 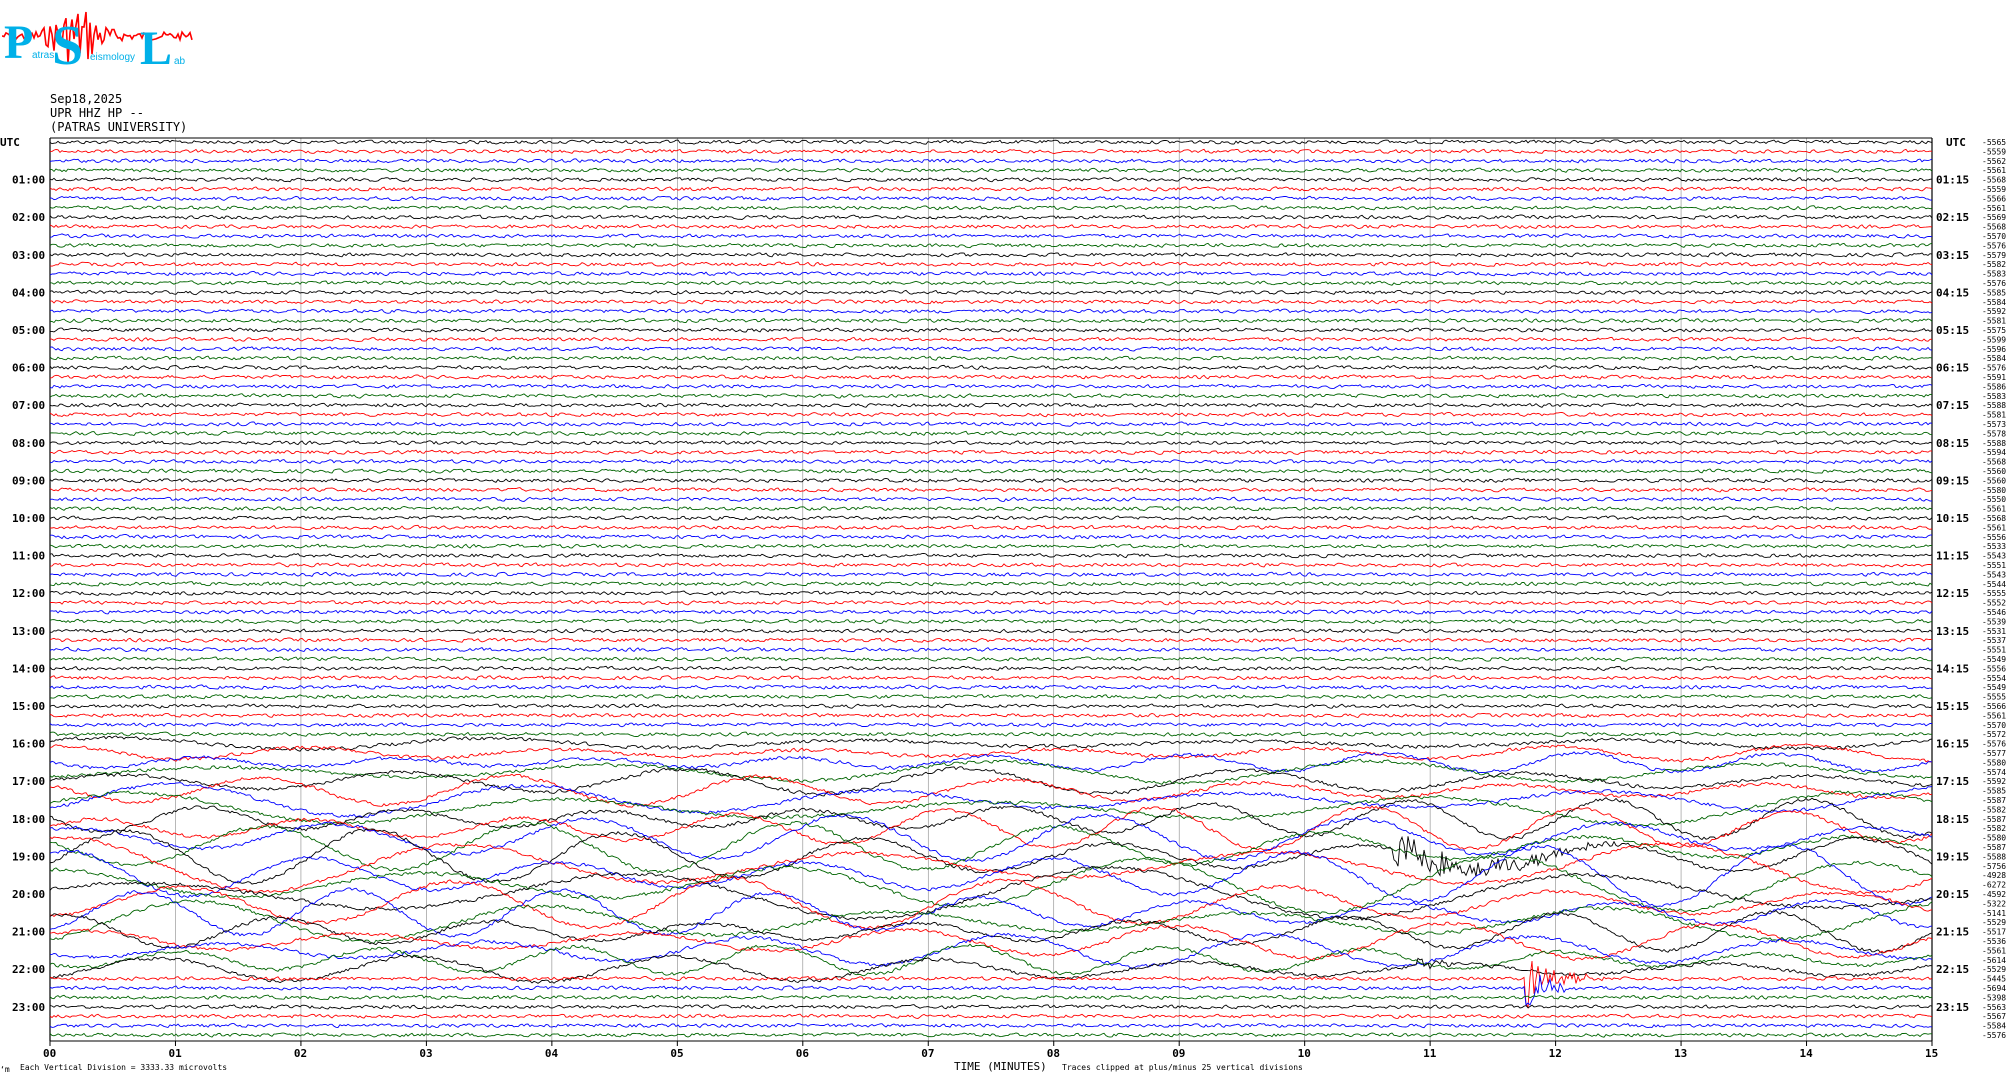 I want to click on row-offset-label: -5574, so click(x=1994, y=772).